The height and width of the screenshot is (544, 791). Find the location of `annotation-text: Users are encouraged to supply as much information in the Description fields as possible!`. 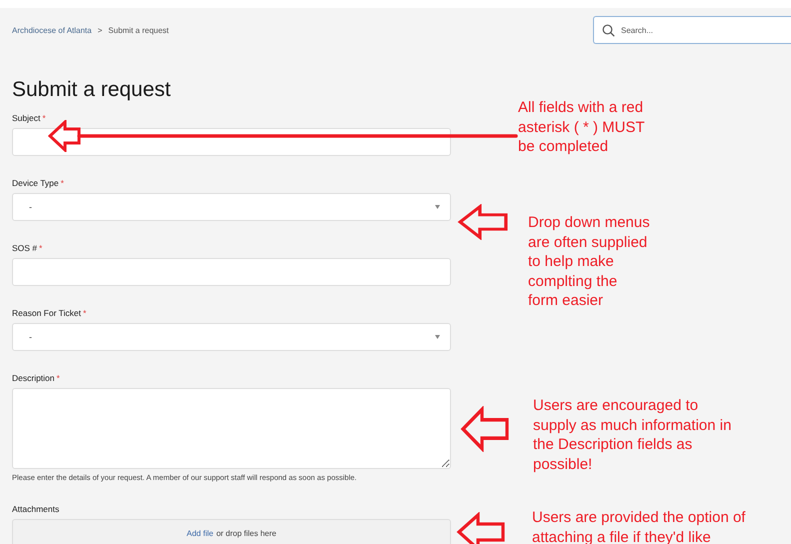

annotation-text: Users are encouraged to supply as much information in the Description fields as possible! is located at coordinates (632, 435).